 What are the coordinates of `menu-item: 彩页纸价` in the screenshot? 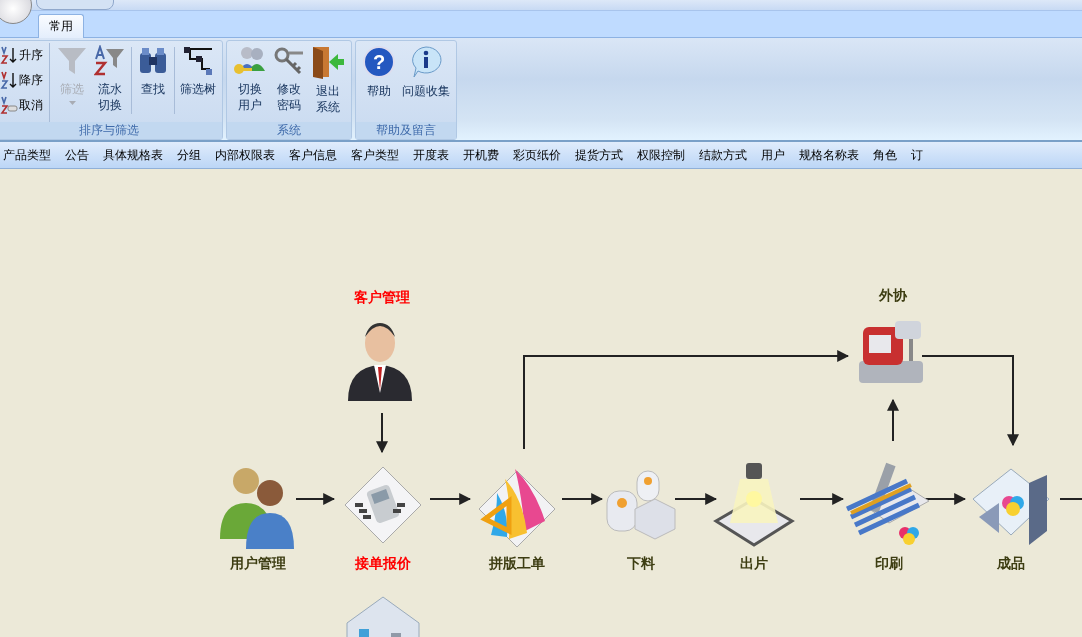 It's located at (541, 155).